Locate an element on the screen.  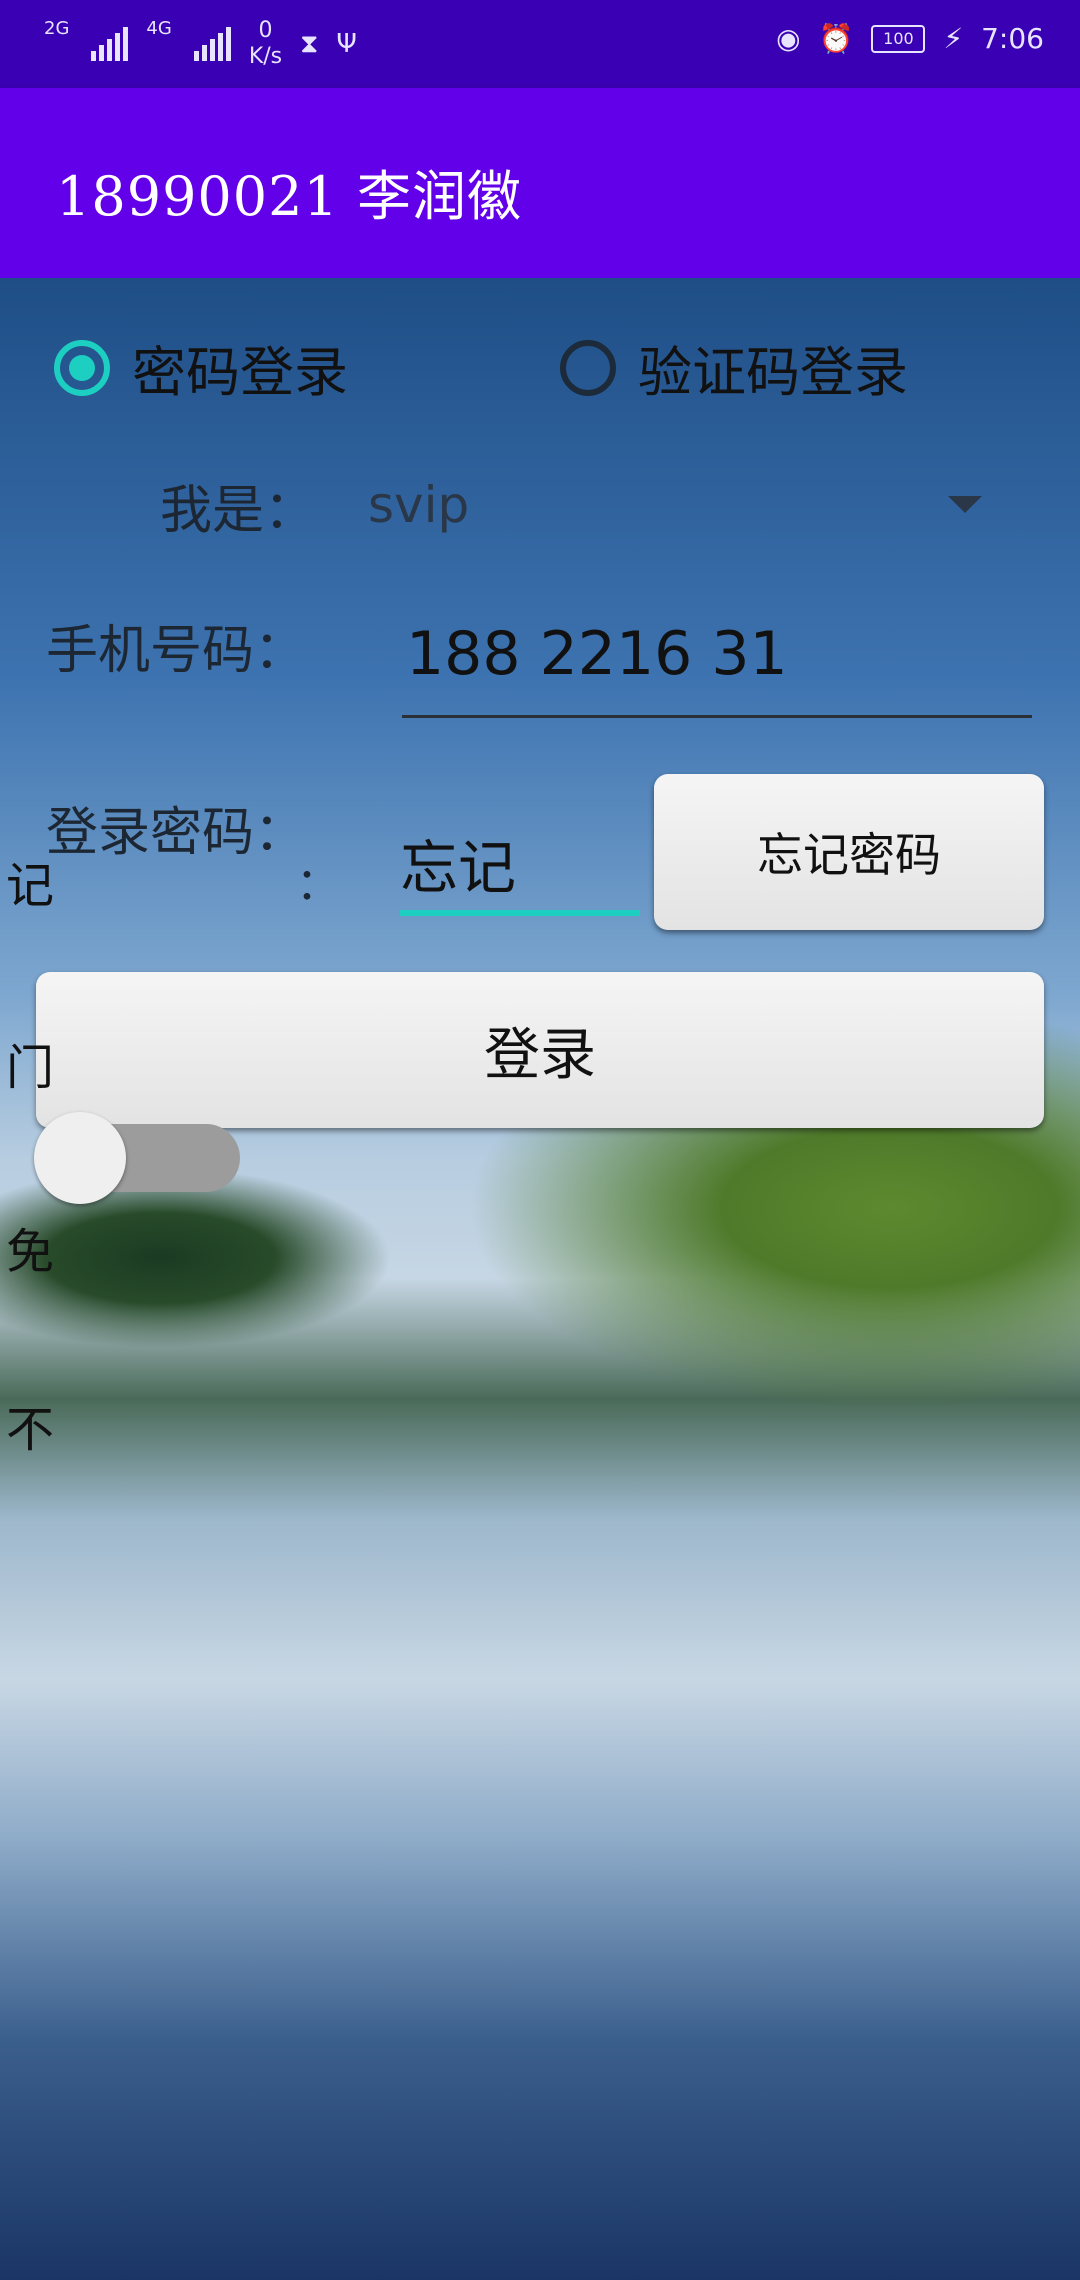
overlap-colon: ： is located at coordinates (318, 884).